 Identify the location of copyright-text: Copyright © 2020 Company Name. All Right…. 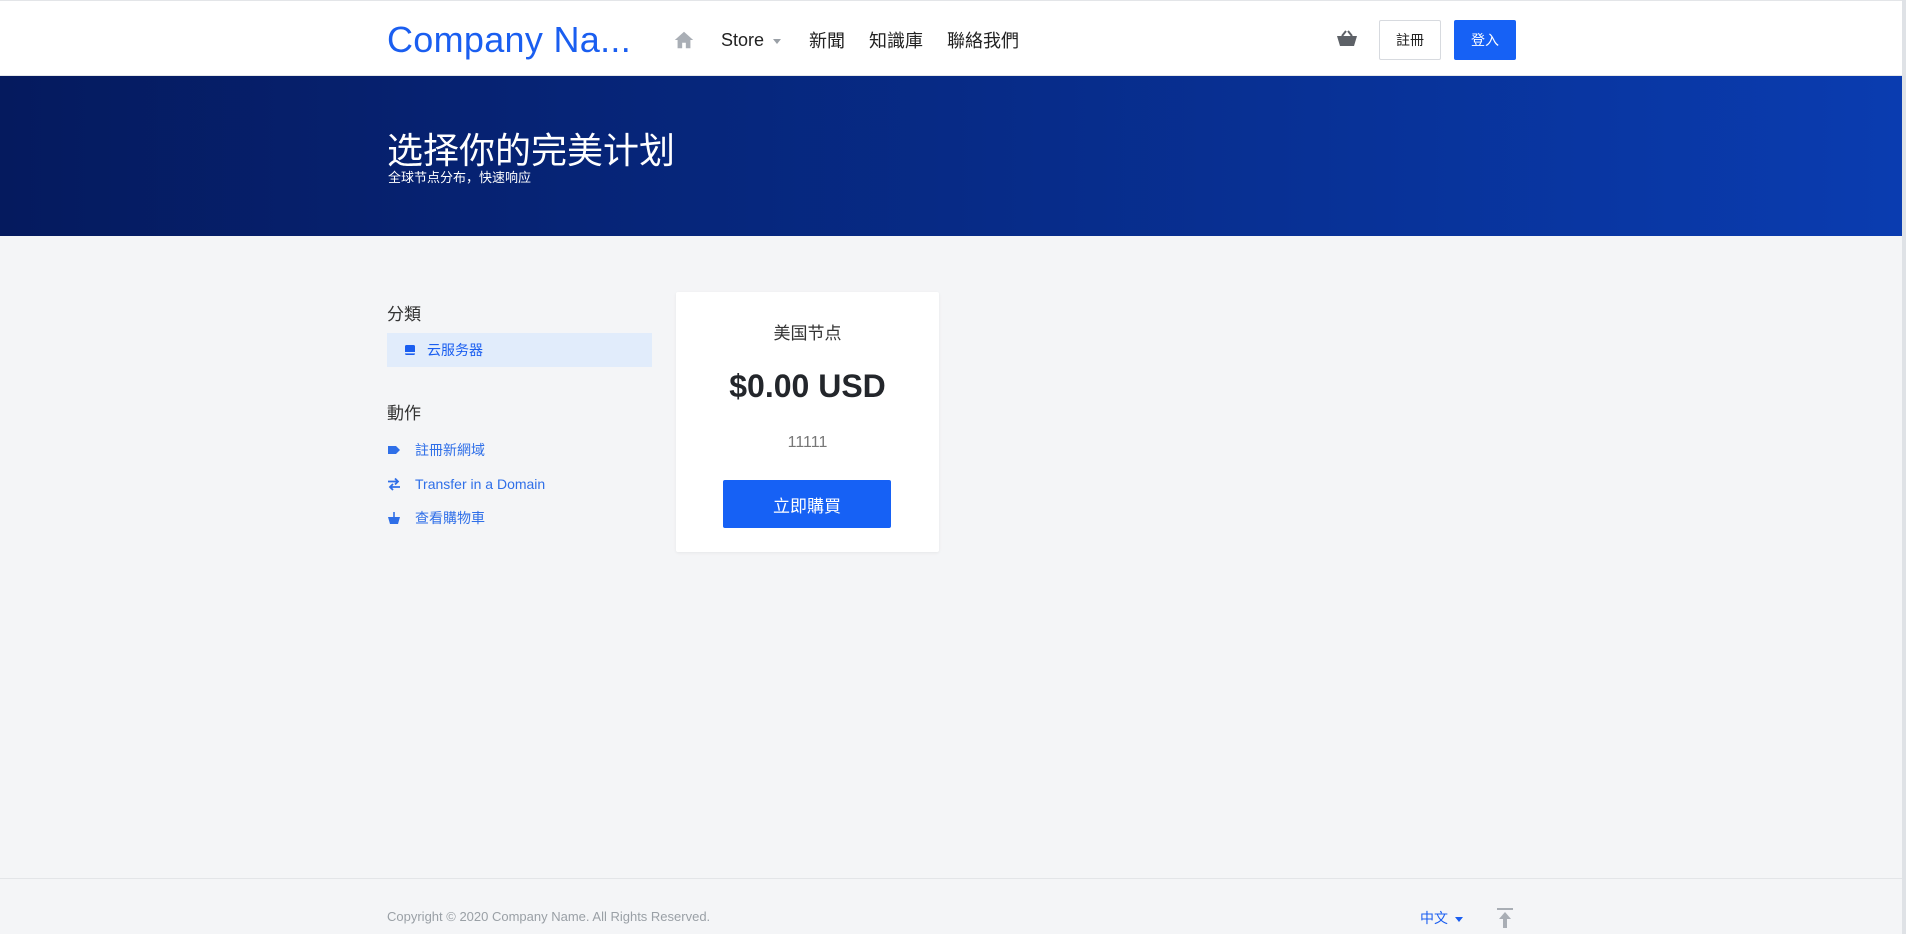
(549, 916).